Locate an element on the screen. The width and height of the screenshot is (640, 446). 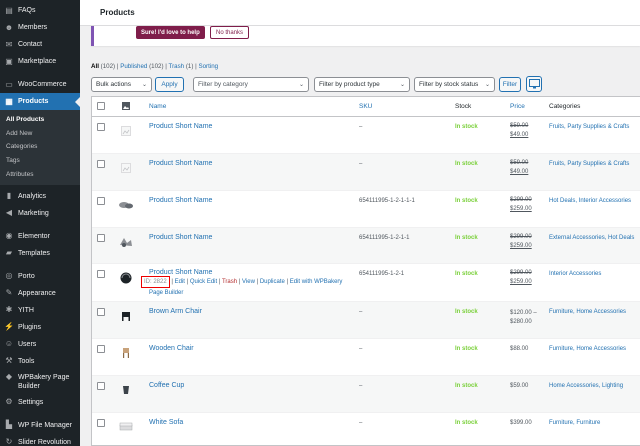
submenu-attributes: Attributes is located at coordinates (40, 174).